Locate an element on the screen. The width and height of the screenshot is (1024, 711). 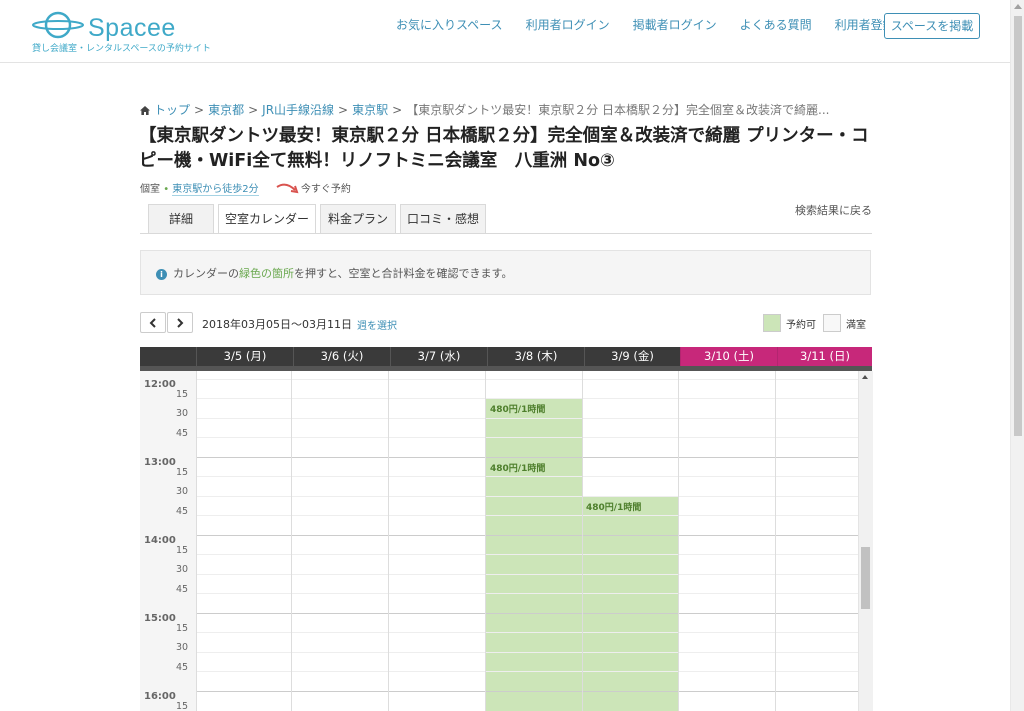
back-to-results-link: 検索結果に戻る is located at coordinates (833, 210).